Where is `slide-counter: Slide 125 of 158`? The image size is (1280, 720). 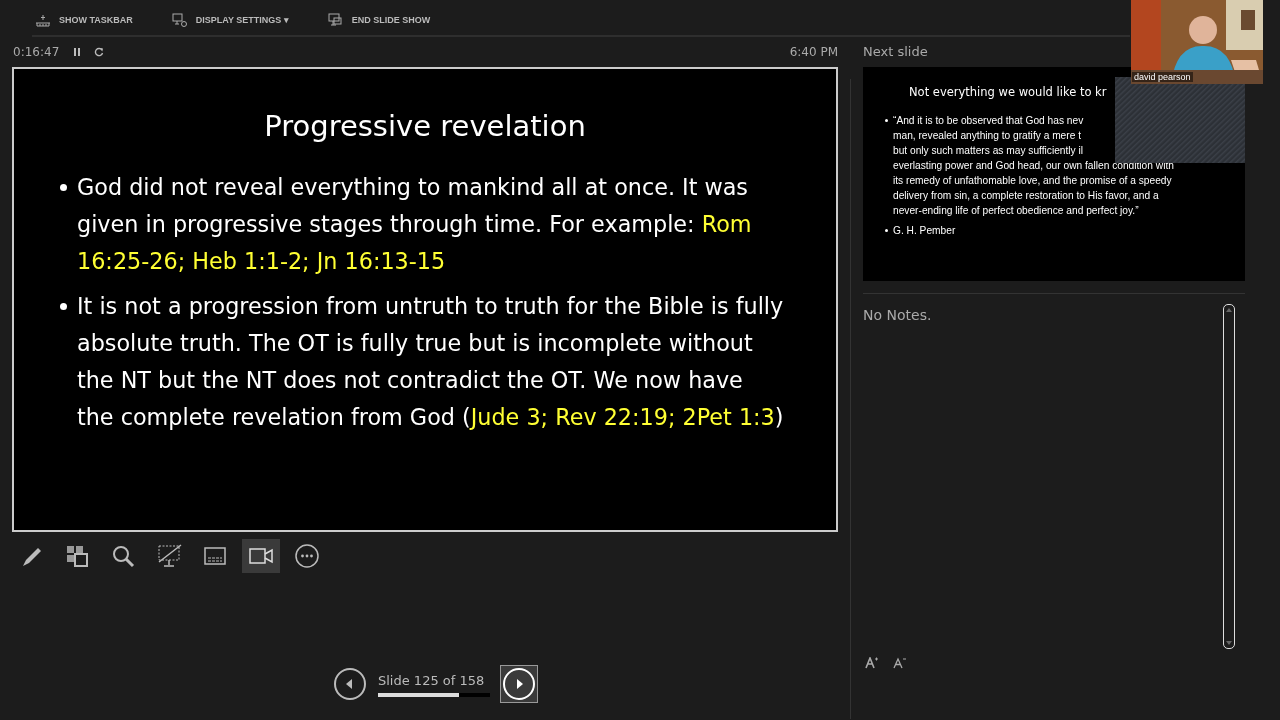
slide-counter: Slide 125 of 158 is located at coordinates (432, 680).